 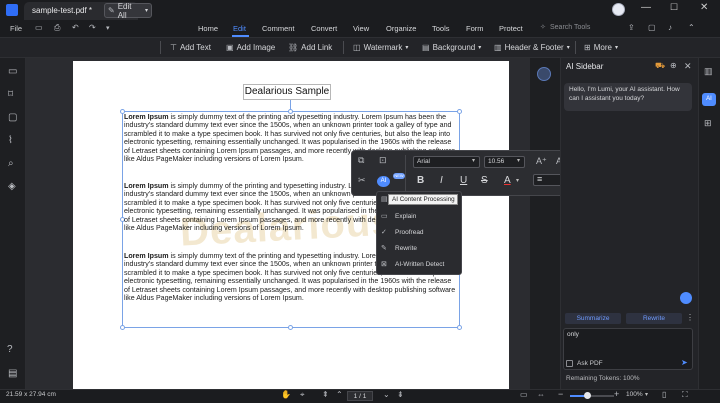 What do you see at coordinates (39, 27) in the screenshot?
I see `save-icon: ▭` at bounding box center [39, 27].